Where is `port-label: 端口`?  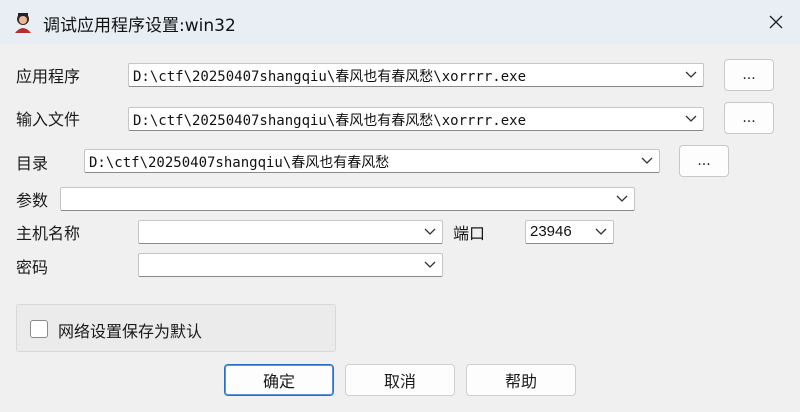 port-label: 端口 is located at coordinates (469, 233).